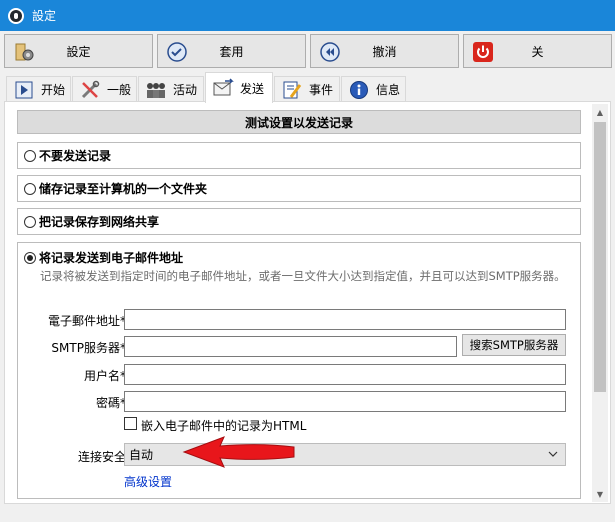  What do you see at coordinates (106, 376) in the screenshot?
I see `username-label: 用户名*:` at bounding box center [106, 376].